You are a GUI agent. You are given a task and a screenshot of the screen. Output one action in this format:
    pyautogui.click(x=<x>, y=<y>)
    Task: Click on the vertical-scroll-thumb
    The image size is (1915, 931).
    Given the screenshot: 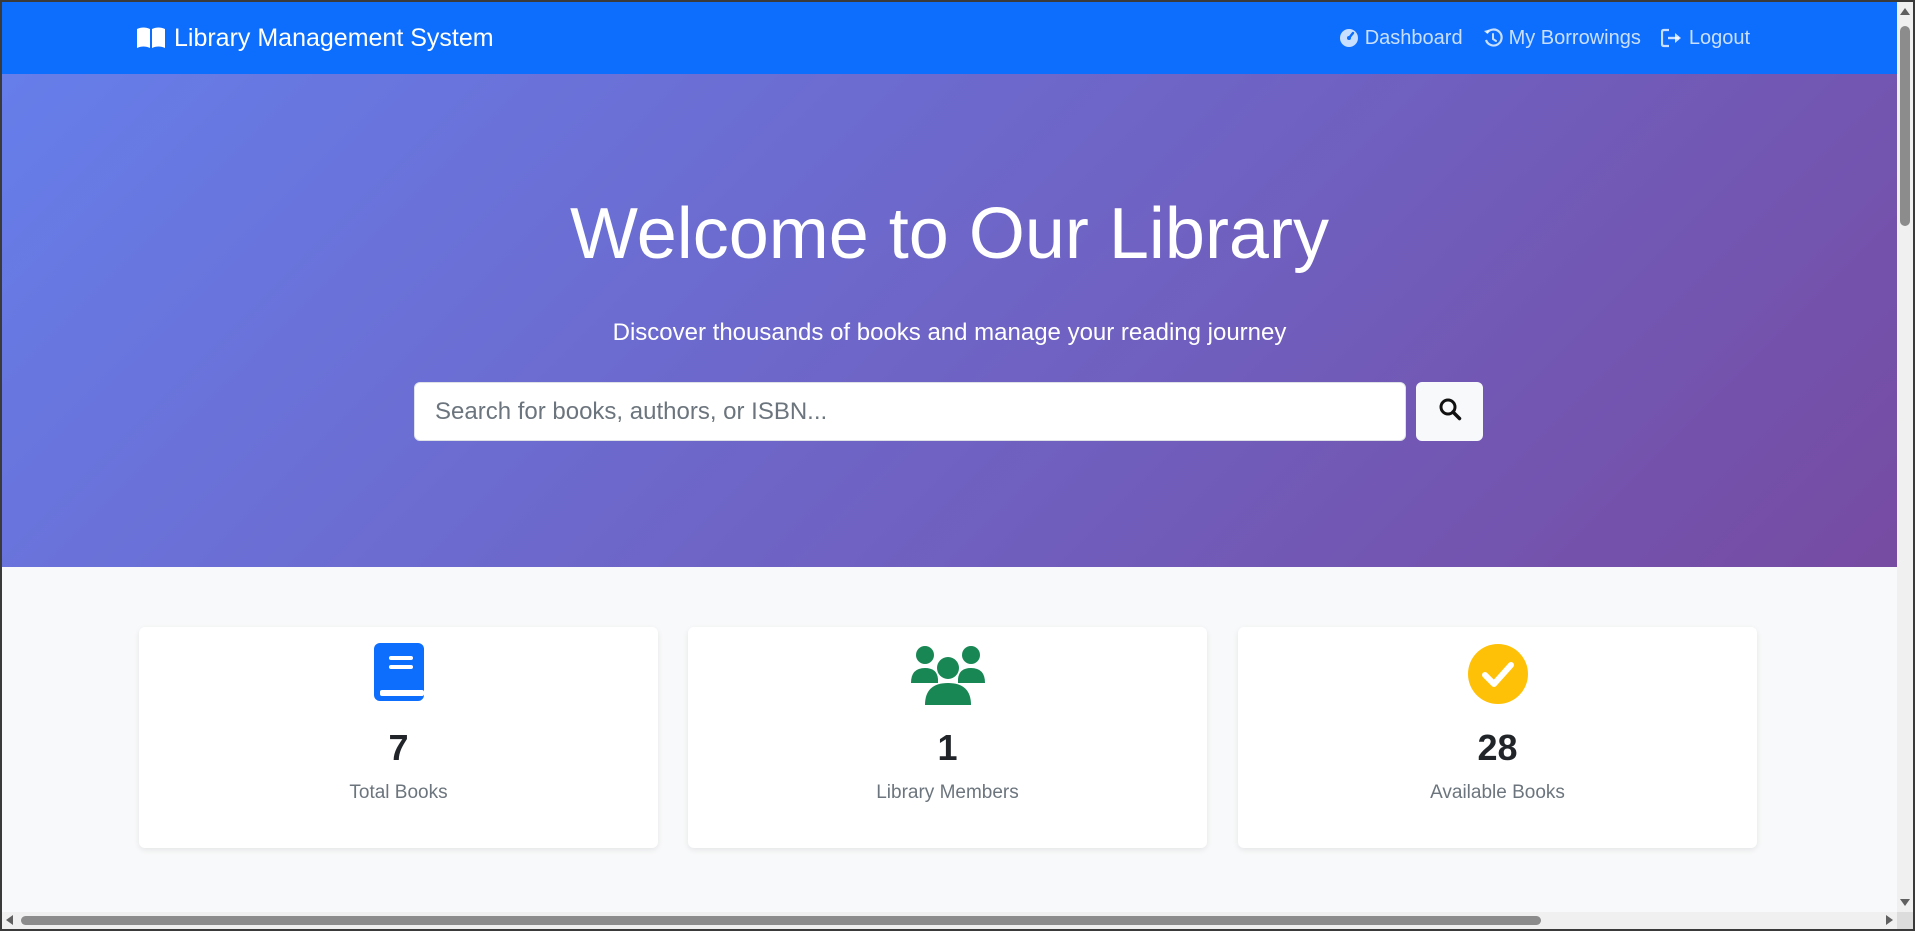 What is the action you would take?
    pyautogui.click(x=1905, y=126)
    